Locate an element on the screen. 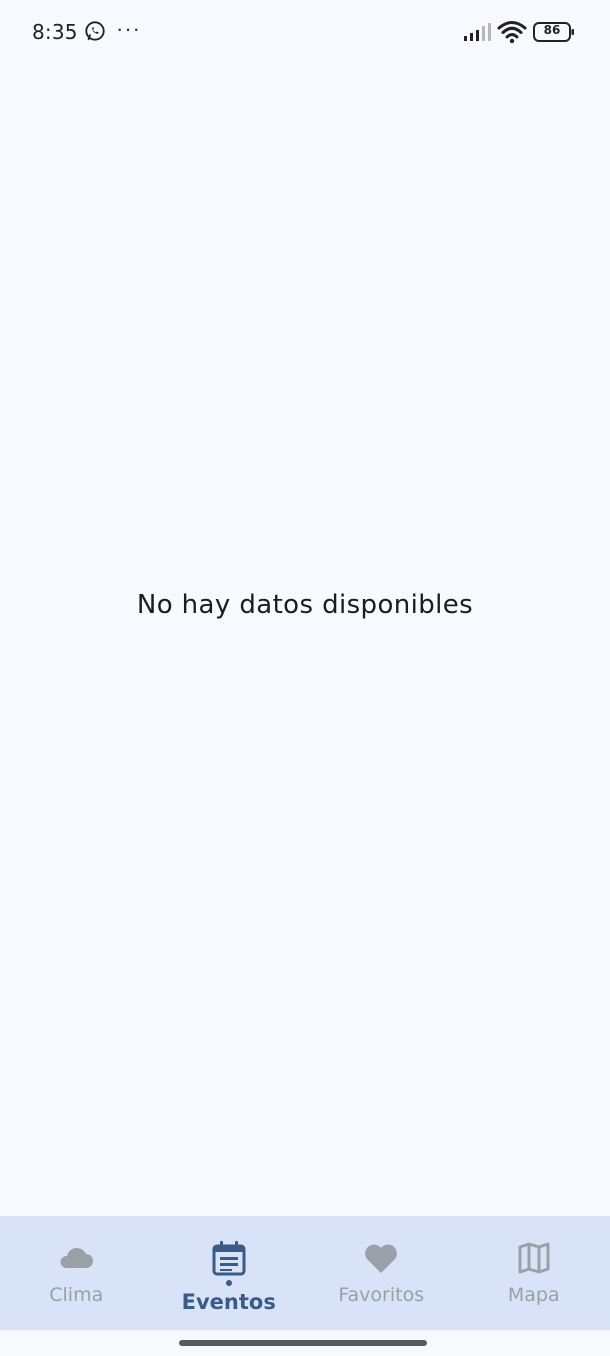 Image resolution: width=610 pixels, height=1356 pixels. wifi-icon is located at coordinates (512, 32).